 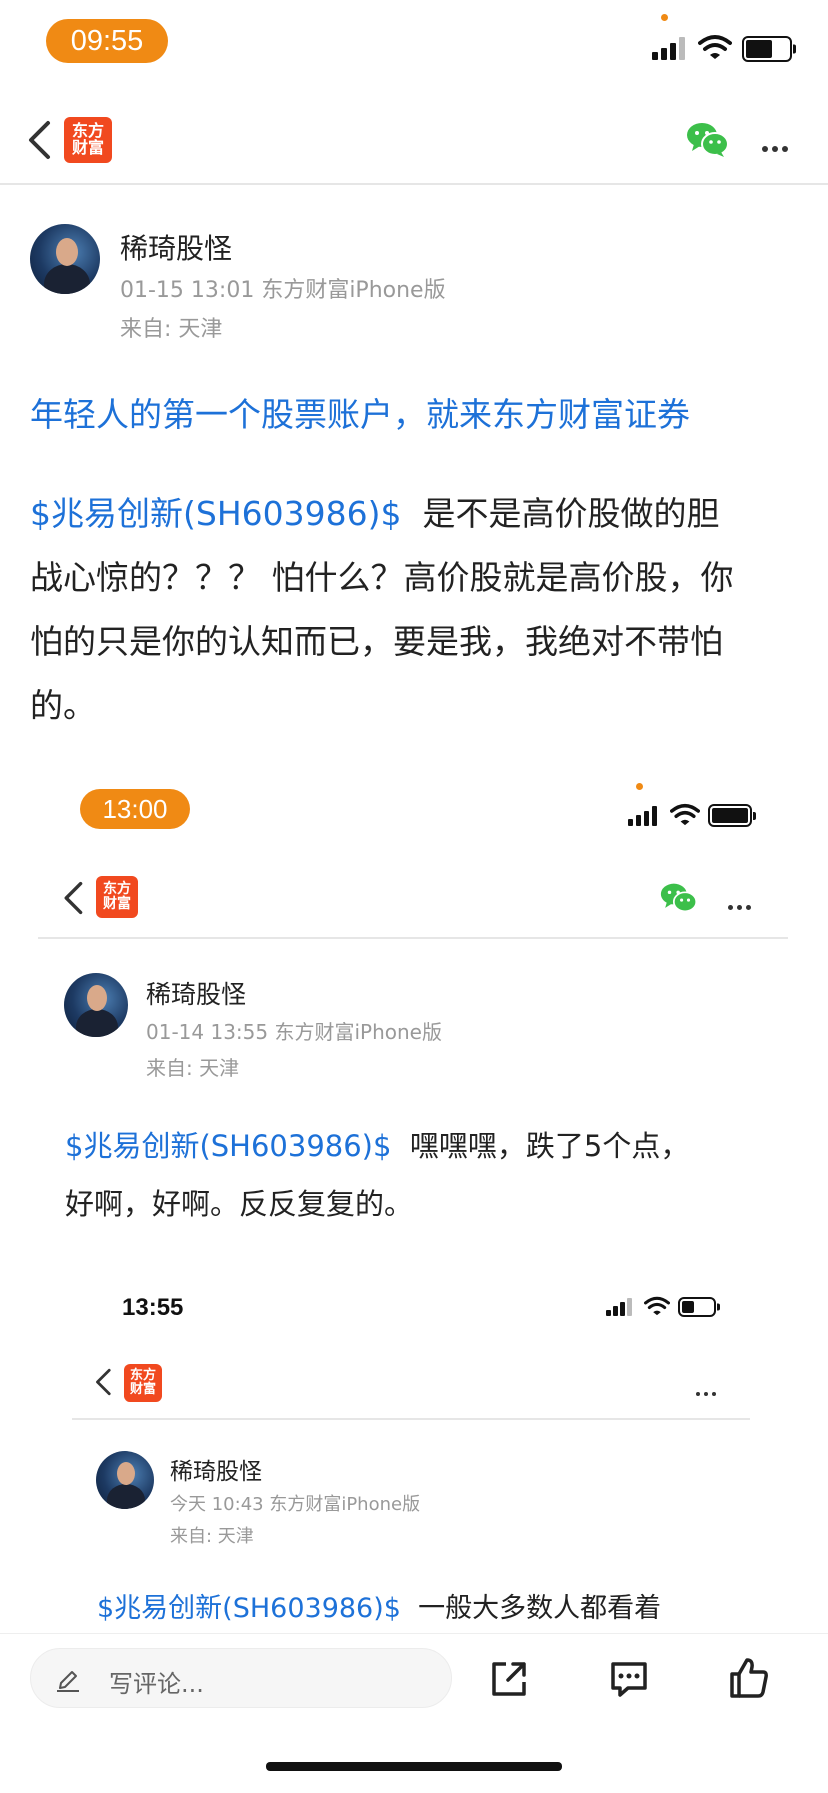 What do you see at coordinates (732, 815) in the screenshot?
I see `shot1-battery-icon` at bounding box center [732, 815].